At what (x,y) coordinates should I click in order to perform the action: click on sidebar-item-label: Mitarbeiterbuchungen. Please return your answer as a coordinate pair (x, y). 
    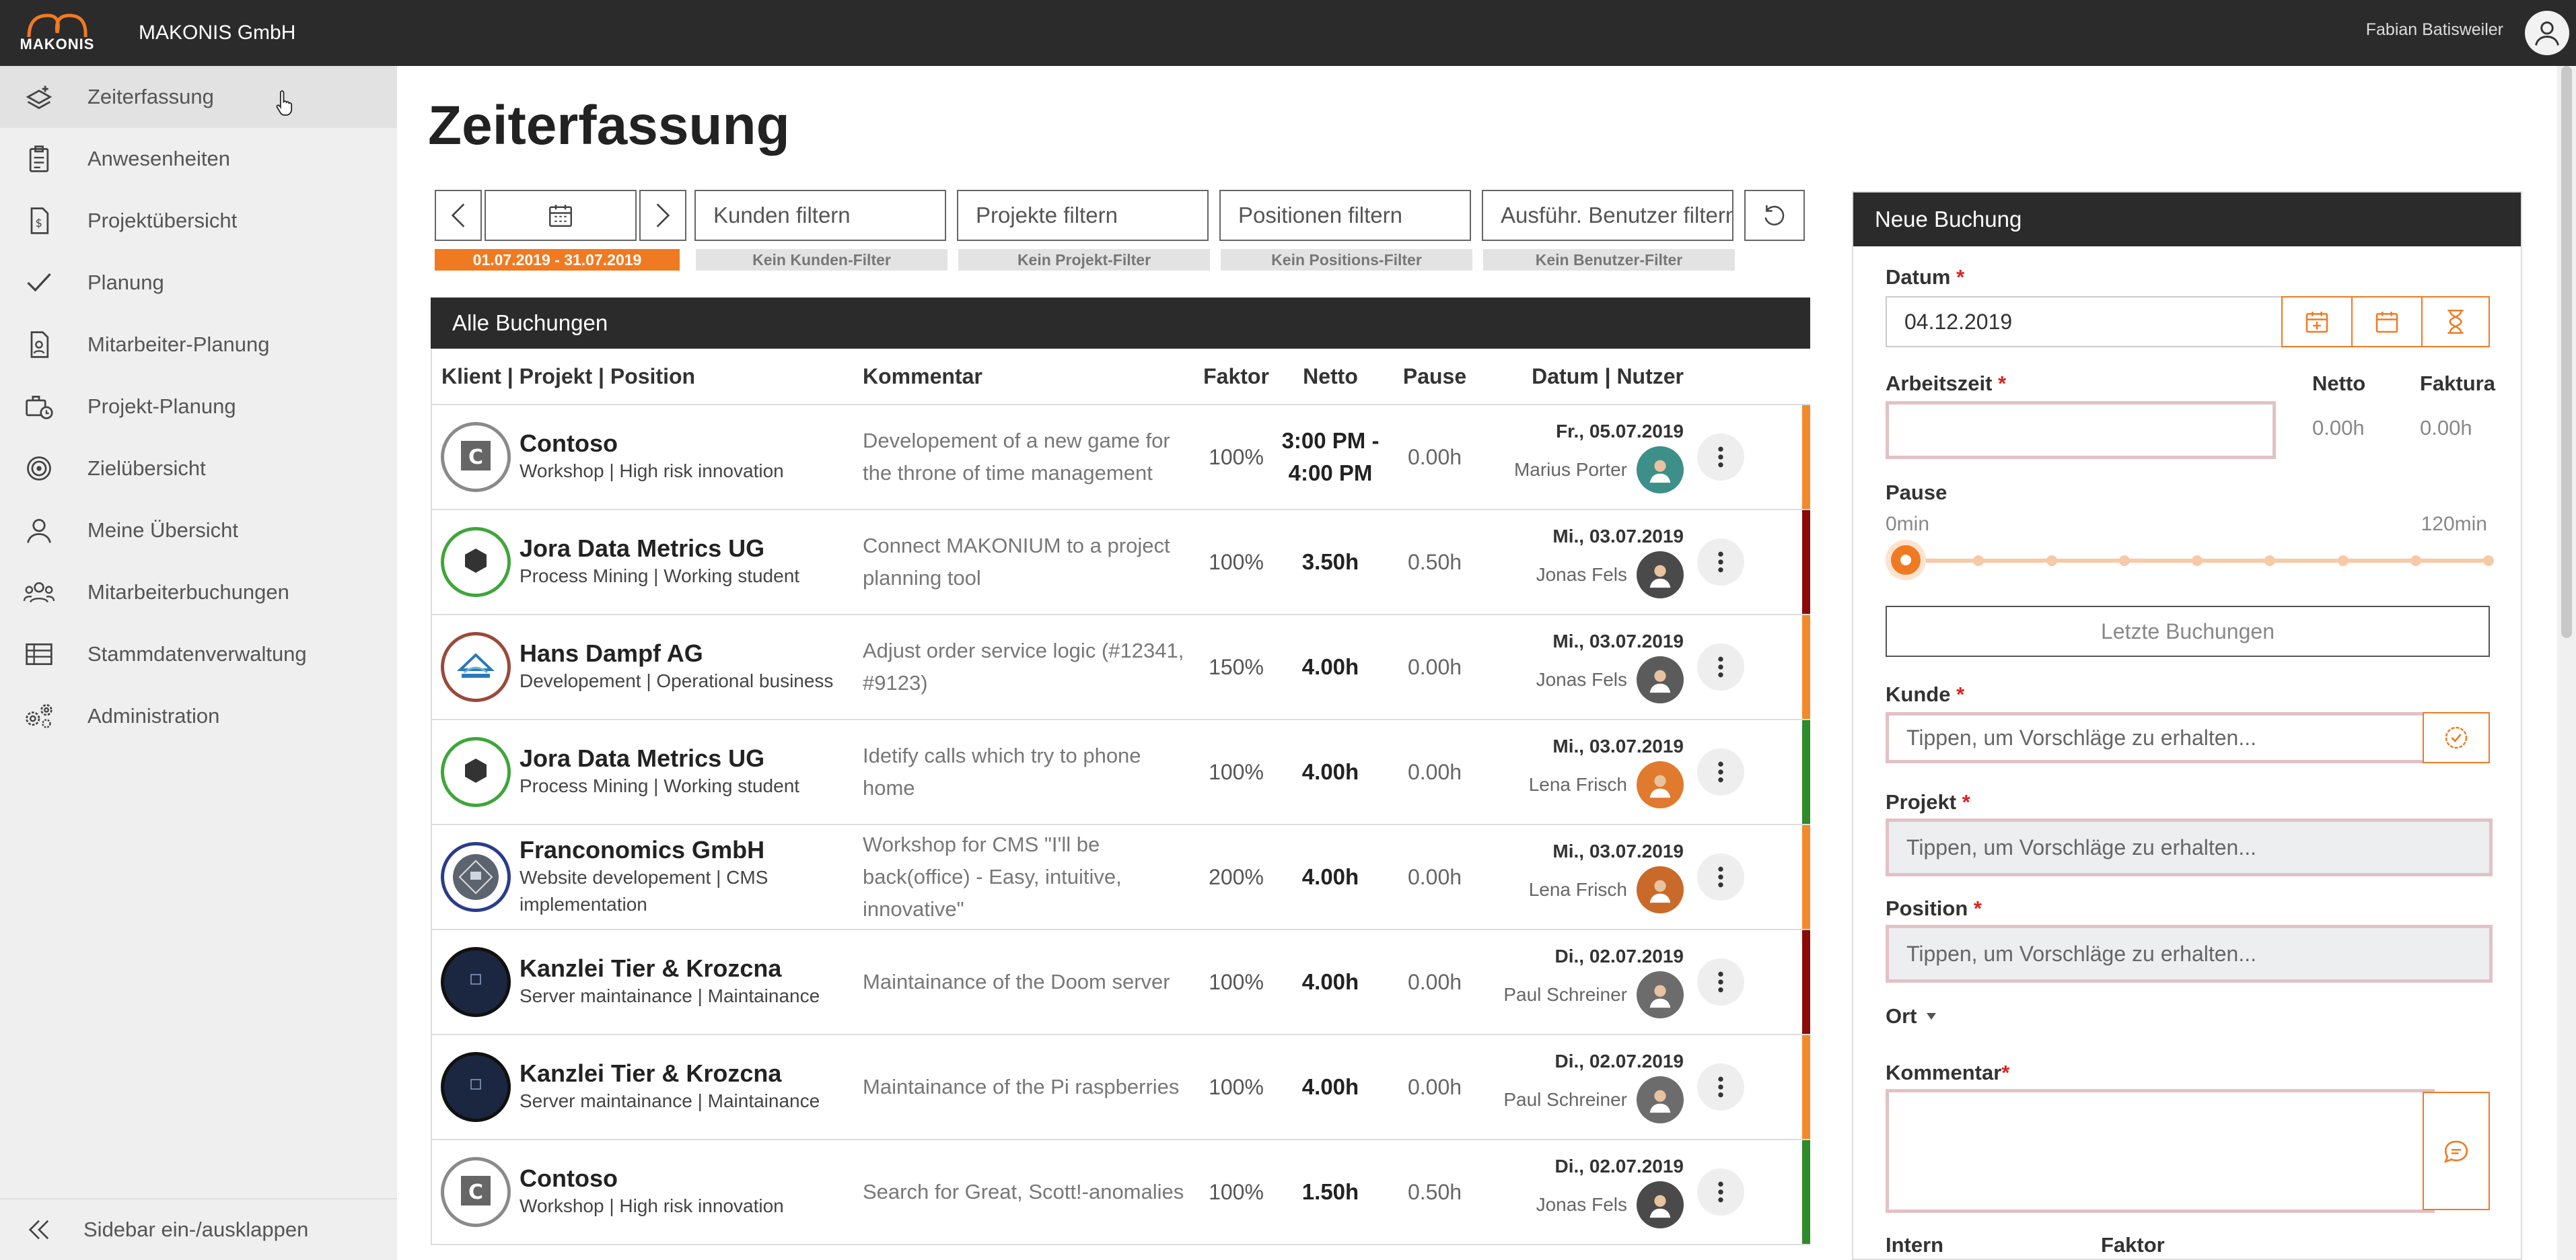
    Looking at the image, I should click on (188, 592).